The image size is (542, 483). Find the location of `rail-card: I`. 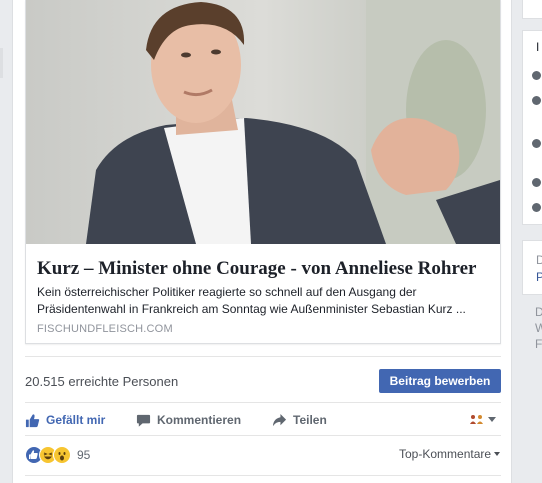

rail-card: I is located at coordinates (532, 127).